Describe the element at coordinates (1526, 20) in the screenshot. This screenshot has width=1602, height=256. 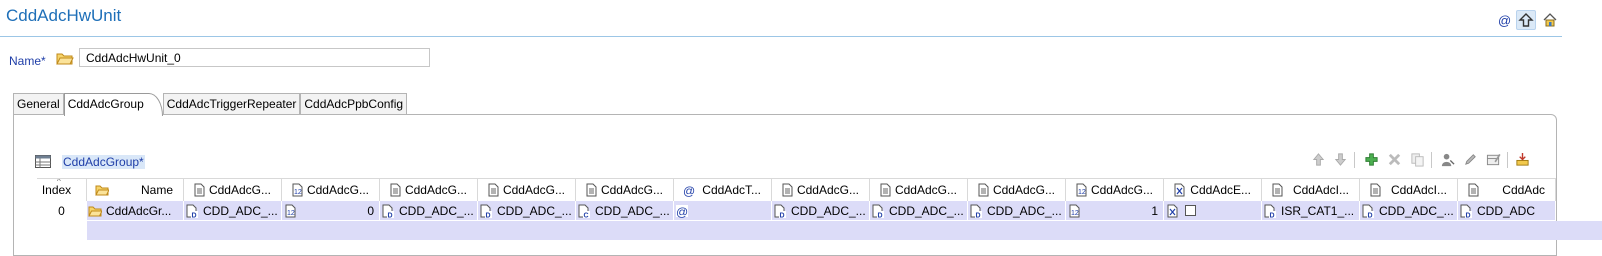
I see `up-arrow-icon` at that location.